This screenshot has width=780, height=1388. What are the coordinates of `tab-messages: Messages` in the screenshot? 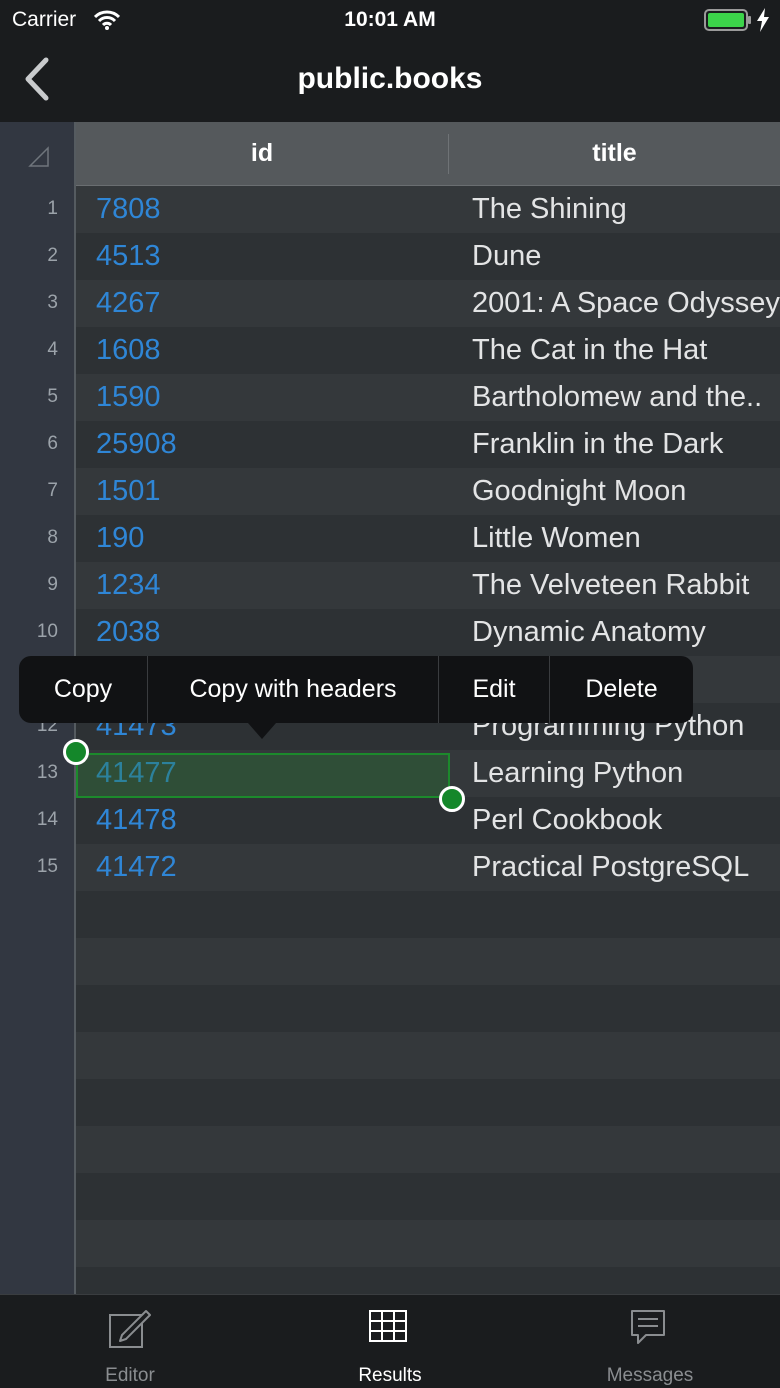 It's located at (650, 1341).